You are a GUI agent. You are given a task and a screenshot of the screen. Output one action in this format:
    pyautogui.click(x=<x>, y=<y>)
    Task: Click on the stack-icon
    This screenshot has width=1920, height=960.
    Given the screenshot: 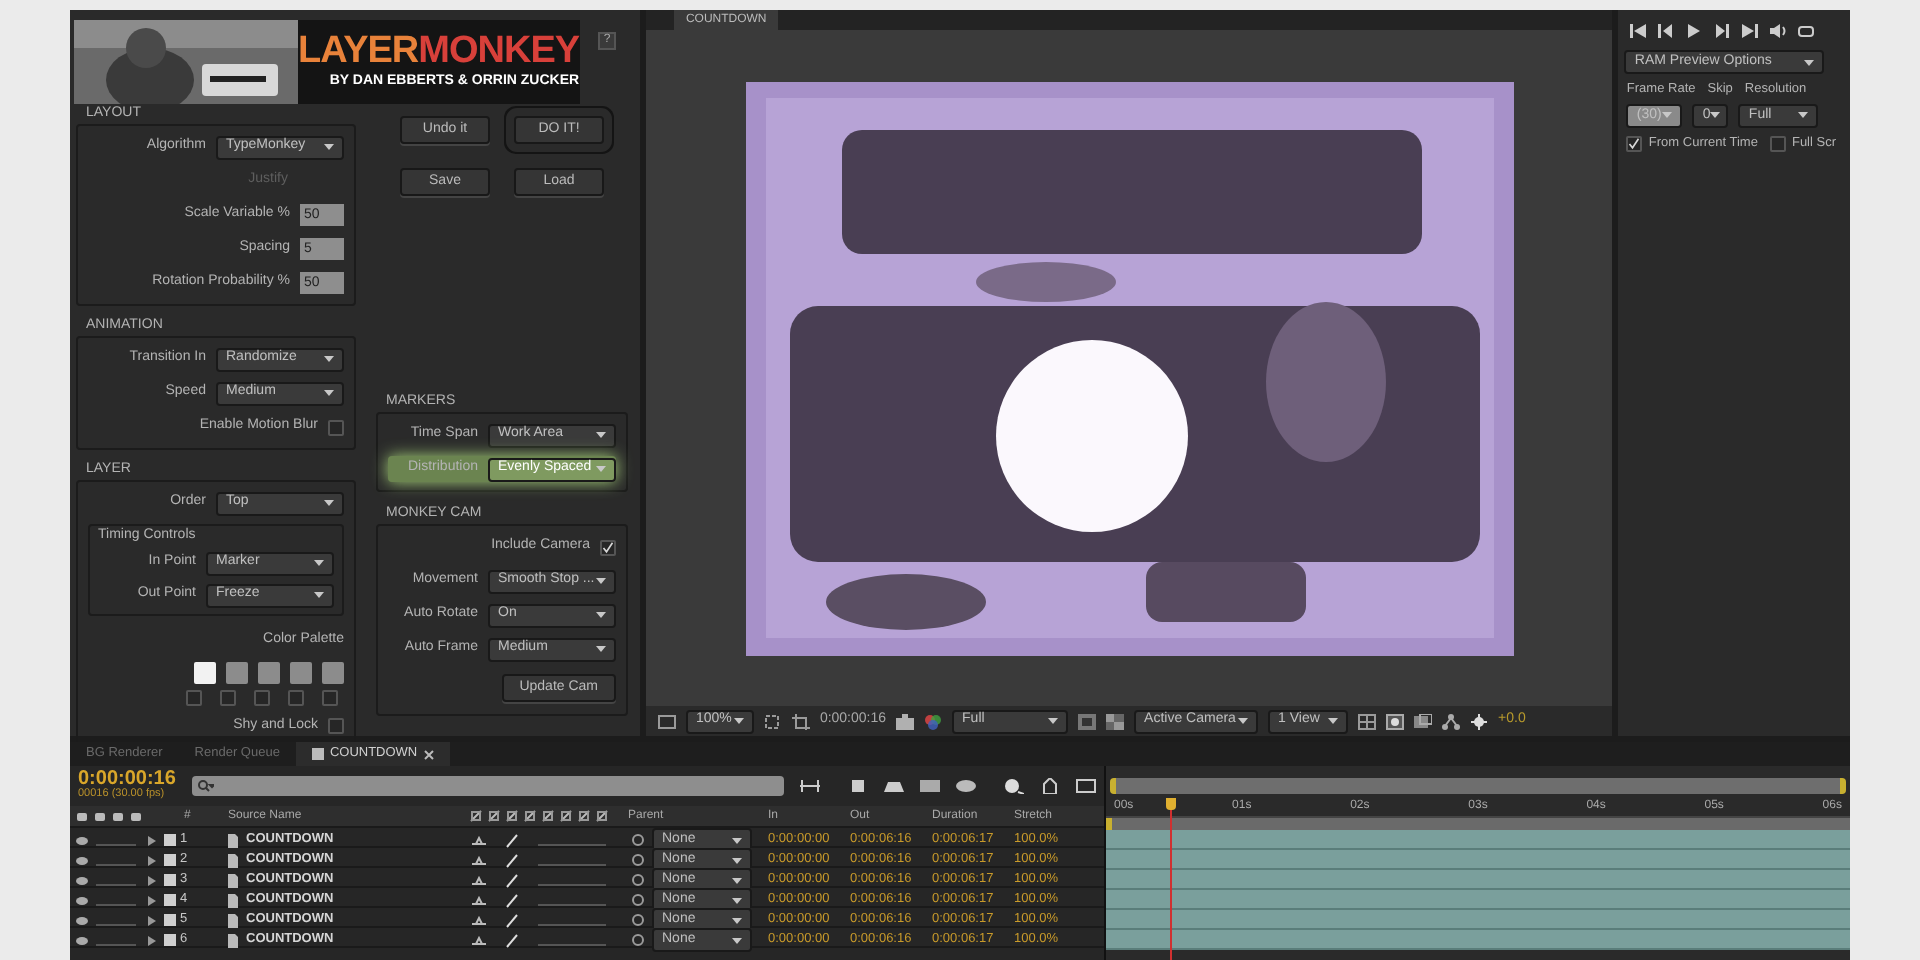 What is the action you would take?
    pyautogui.click(x=894, y=786)
    